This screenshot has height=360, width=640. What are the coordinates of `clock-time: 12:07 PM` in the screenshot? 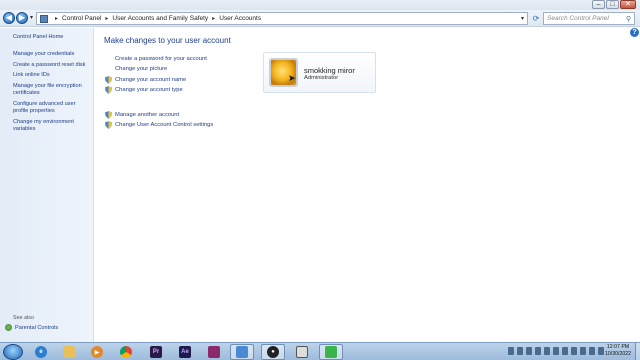 It's located at (618, 347).